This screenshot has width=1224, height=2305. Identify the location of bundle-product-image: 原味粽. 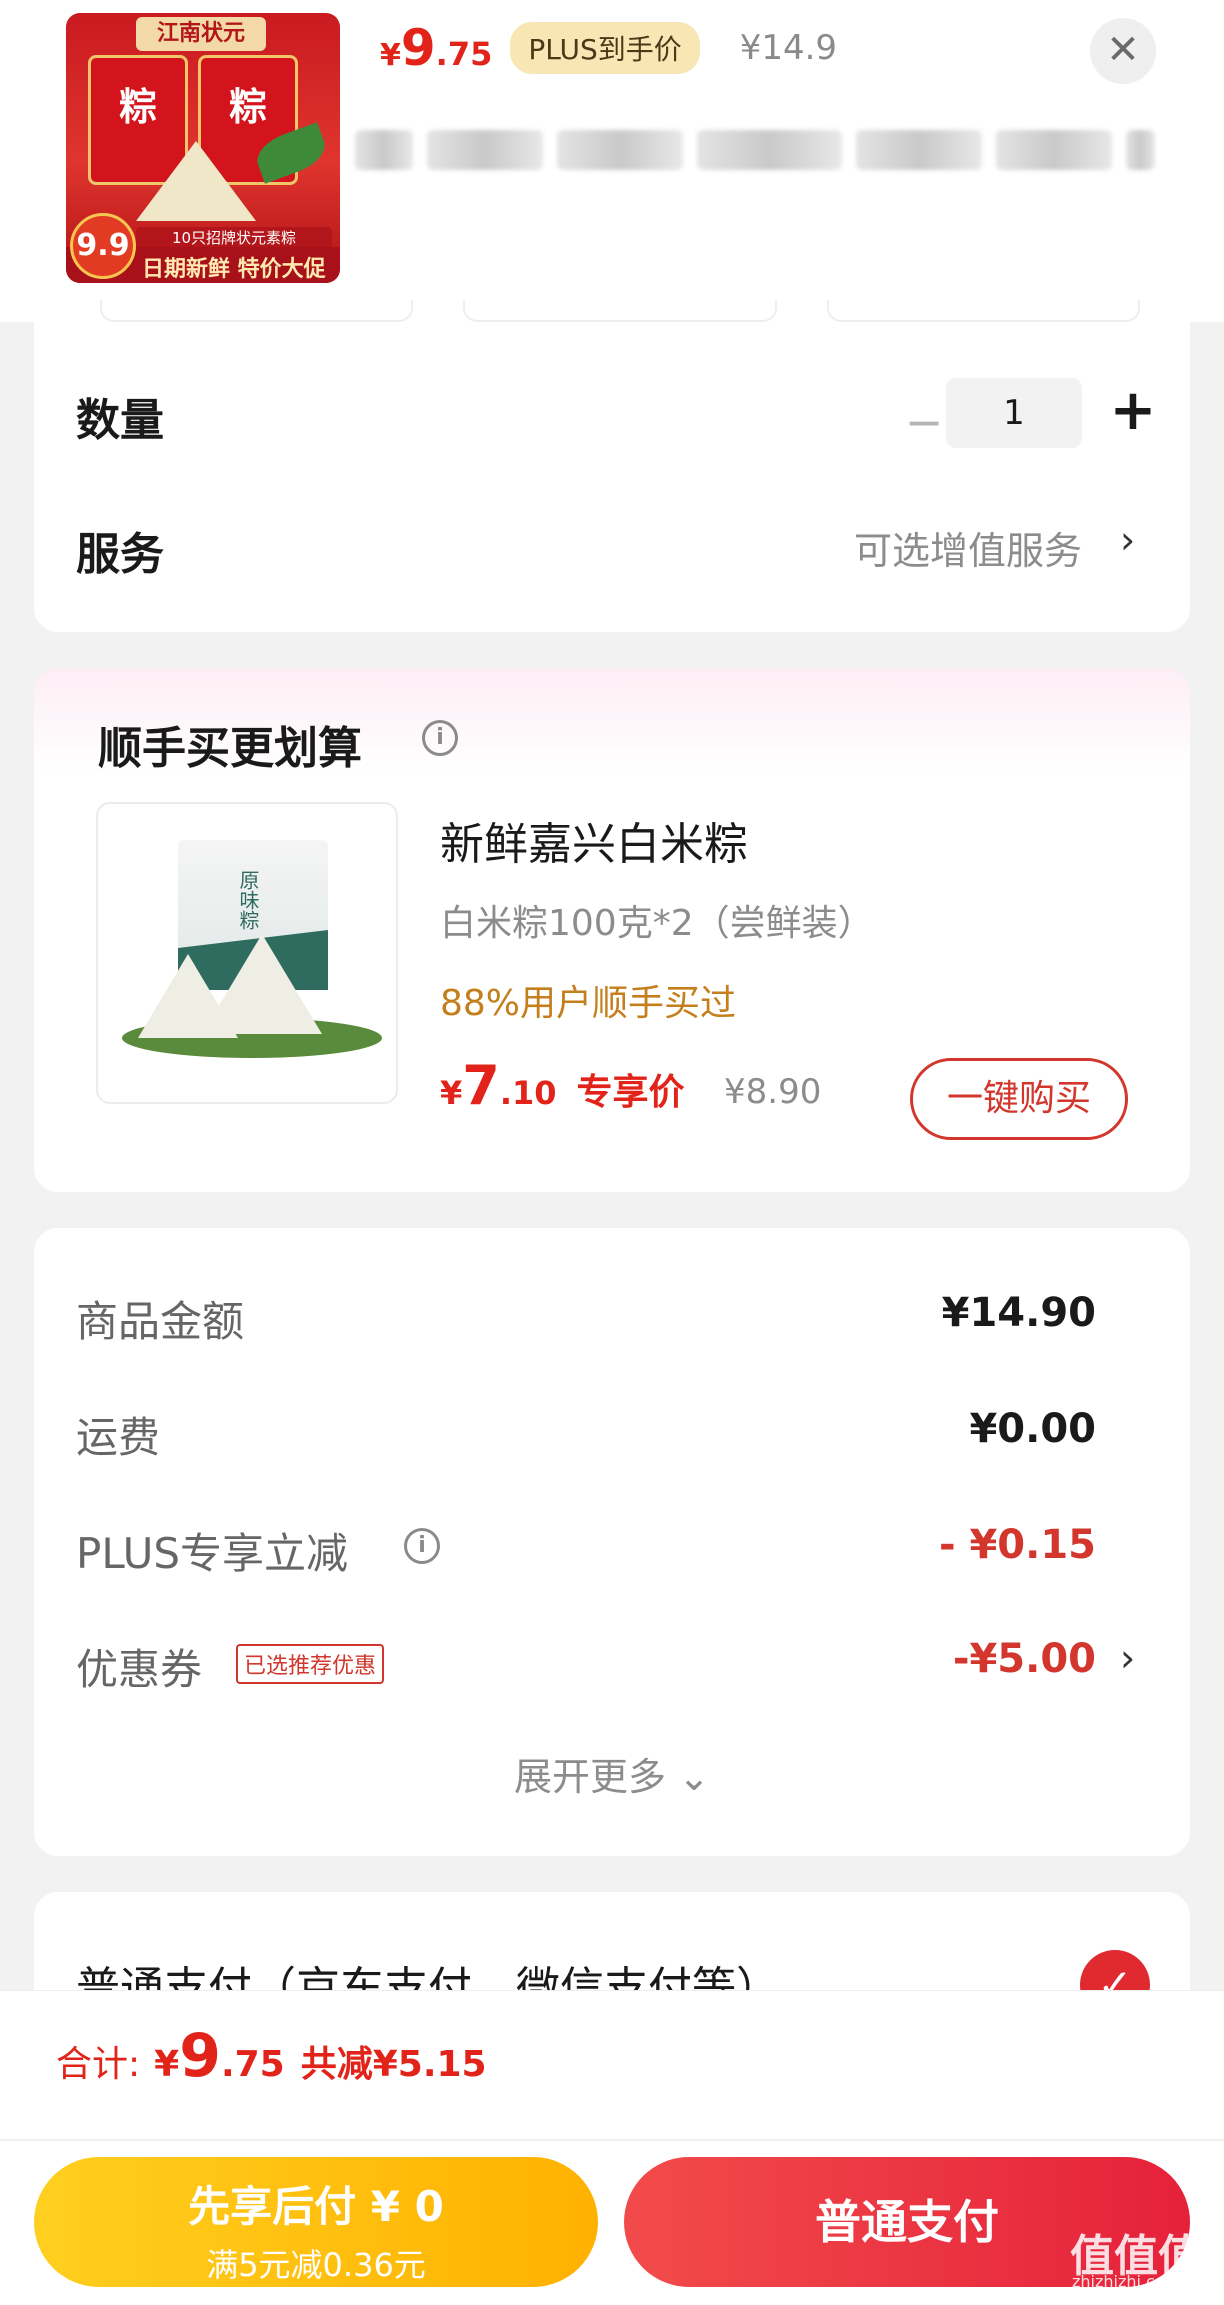
(247, 953).